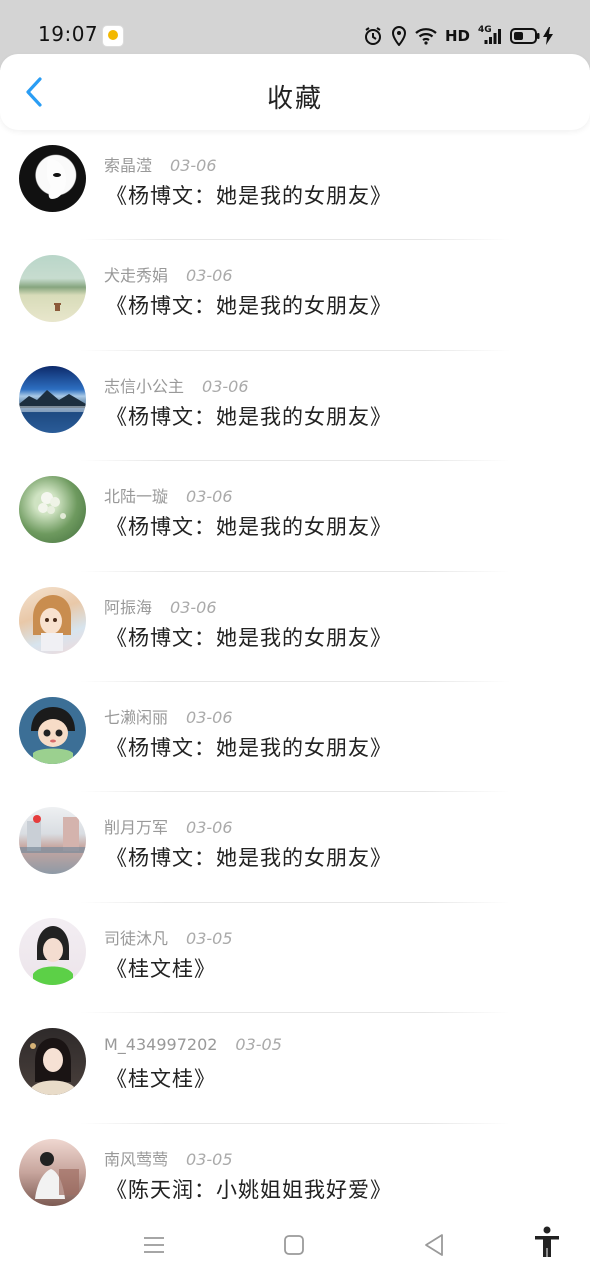 Image resolution: width=590 pixels, height=1280 pixels. I want to click on item-meta: 索晶滢 03-06, so click(160, 164).